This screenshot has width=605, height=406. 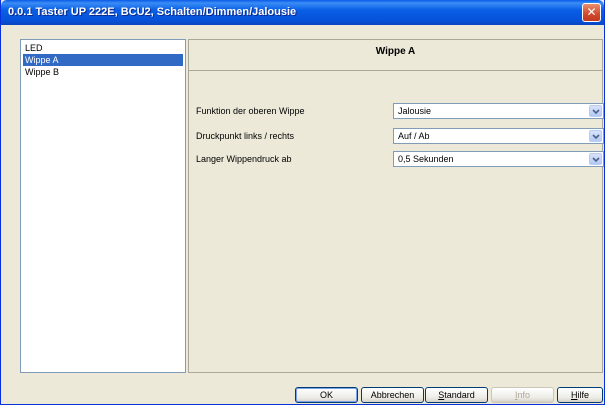 What do you see at coordinates (103, 60) in the screenshot?
I see `sidebar-item-wippe-a: Wippe A` at bounding box center [103, 60].